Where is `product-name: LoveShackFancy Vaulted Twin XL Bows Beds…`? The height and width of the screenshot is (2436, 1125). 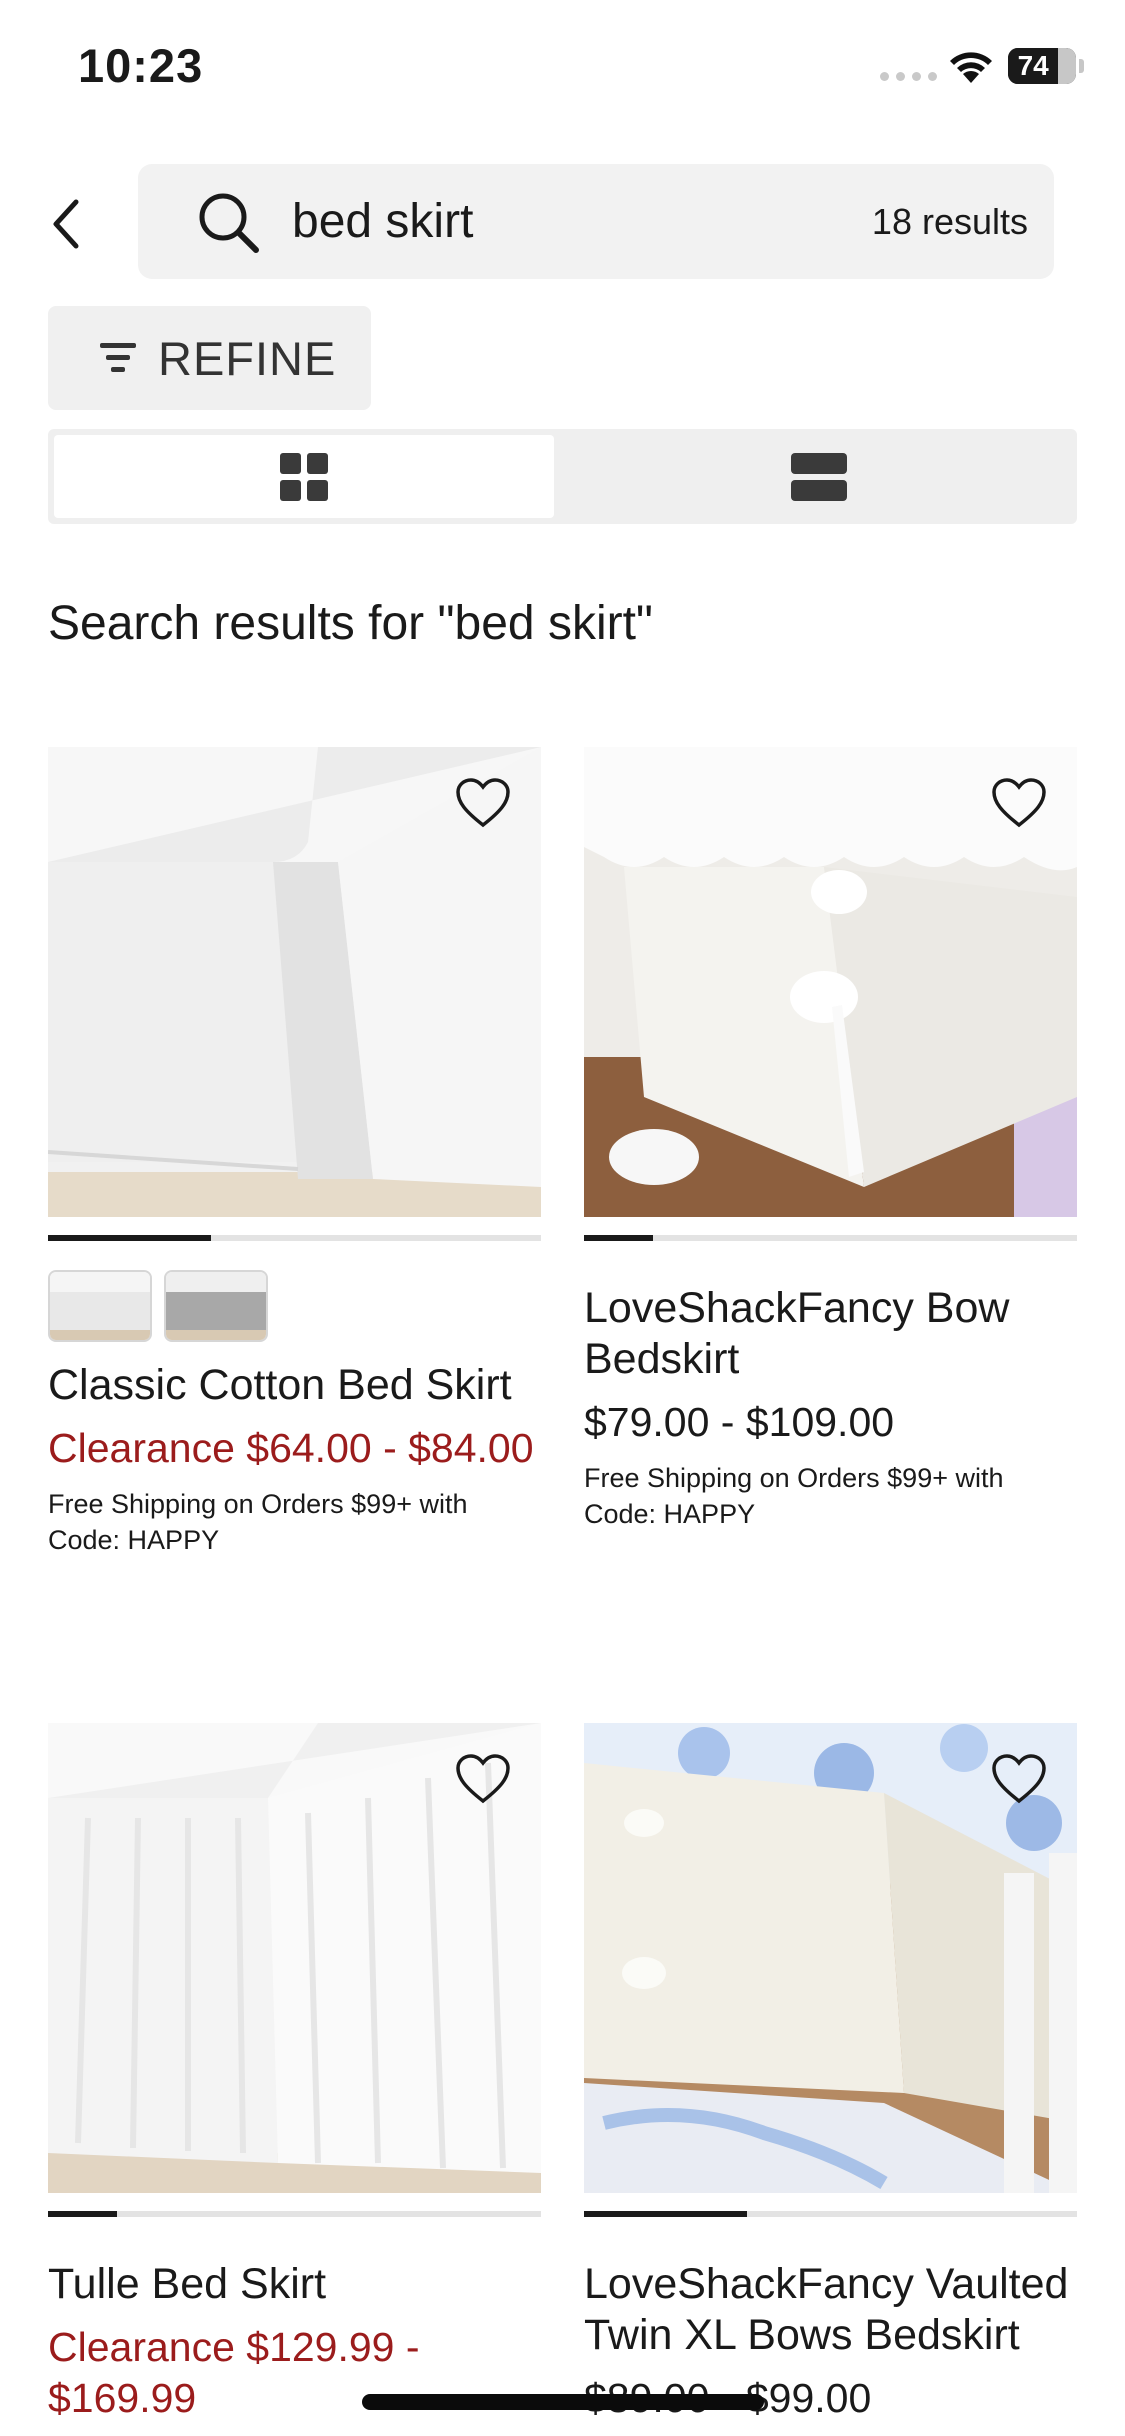 product-name: LoveShackFancy Vaulted Twin XL Bows Beds… is located at coordinates (830, 2310).